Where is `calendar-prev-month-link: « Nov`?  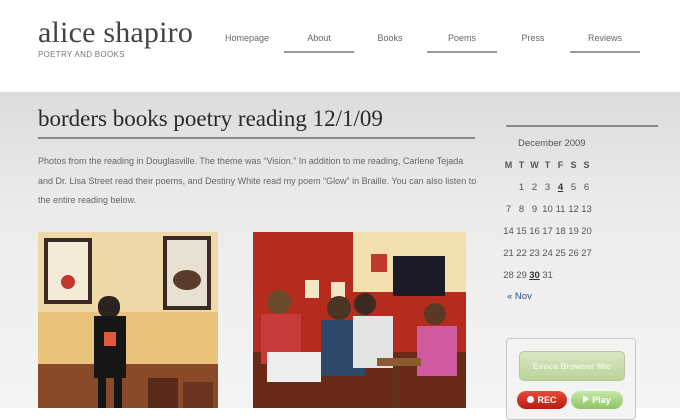
calendar-prev-month-link: « Nov is located at coordinates (519, 296).